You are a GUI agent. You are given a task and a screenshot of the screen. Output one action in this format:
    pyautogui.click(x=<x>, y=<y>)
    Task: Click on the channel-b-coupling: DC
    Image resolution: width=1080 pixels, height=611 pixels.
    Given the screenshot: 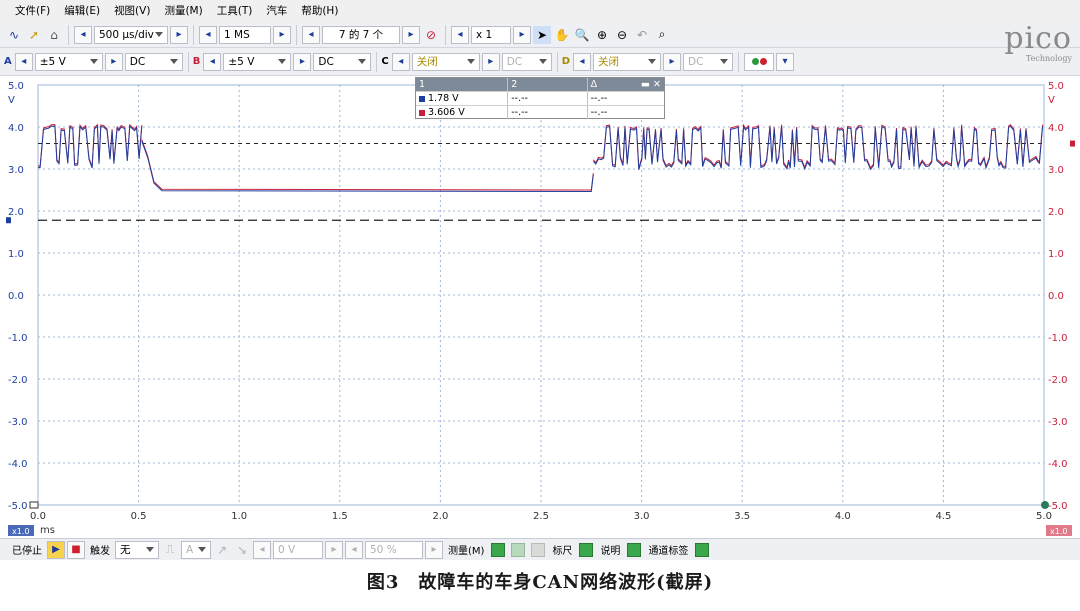 What is the action you would take?
    pyautogui.click(x=342, y=61)
    